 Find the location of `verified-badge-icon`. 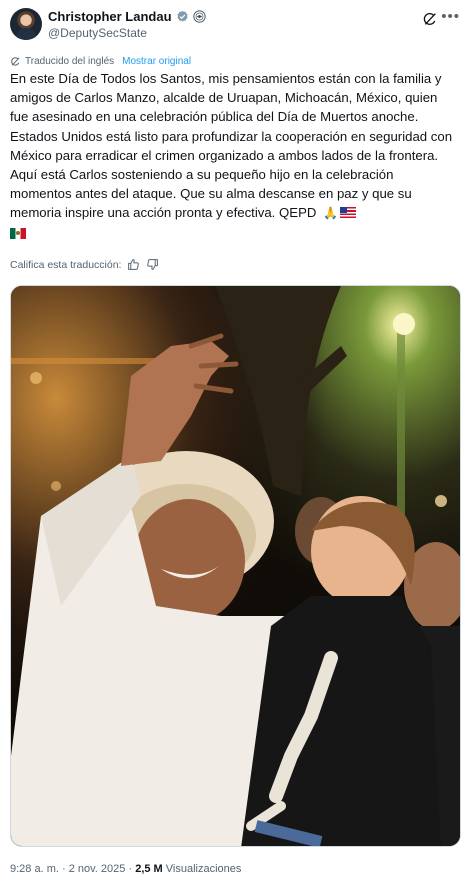

verified-badge-icon is located at coordinates (182, 16).